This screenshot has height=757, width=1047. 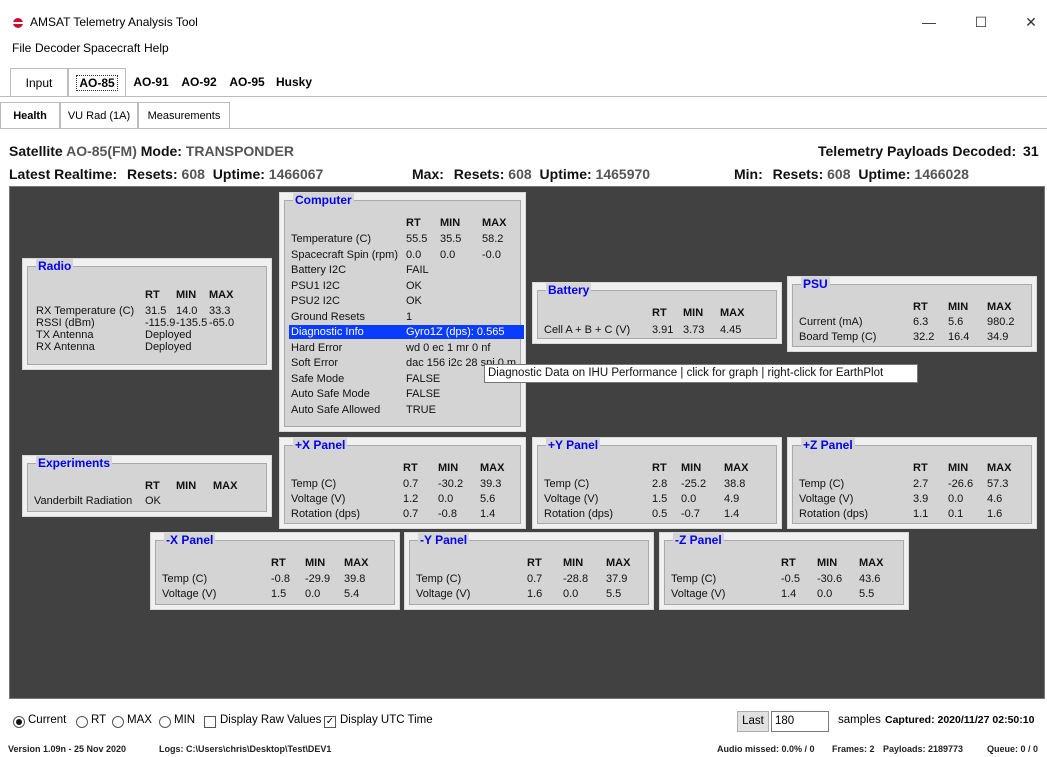 I want to click on rt-value: -0.5, so click(x=790, y=579).